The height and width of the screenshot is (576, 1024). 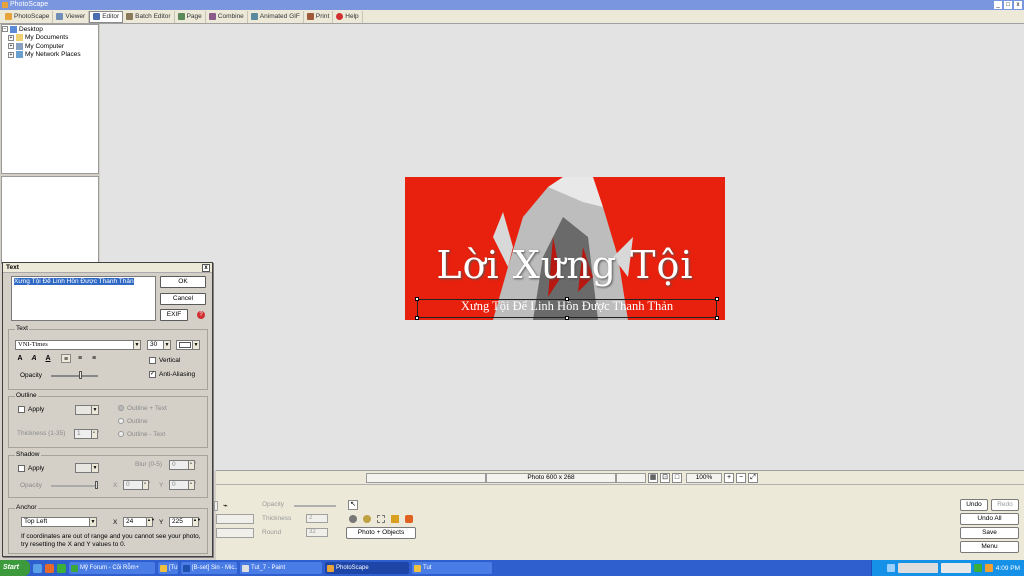 I want to click on blur-spinner: 0 ▲▼, so click(x=183, y=465).